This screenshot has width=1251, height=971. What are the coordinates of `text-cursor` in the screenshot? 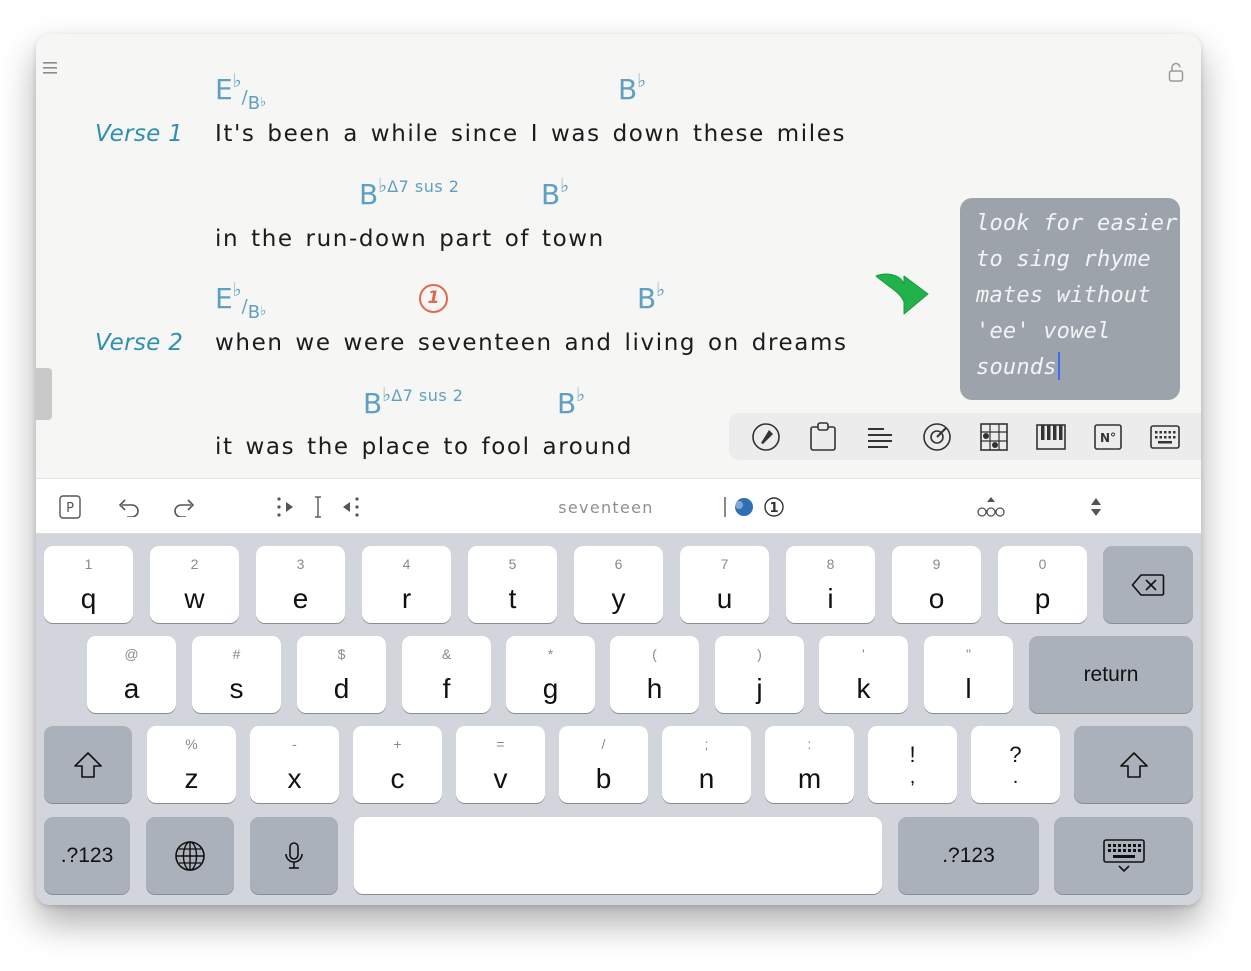 It's located at (1058, 366).